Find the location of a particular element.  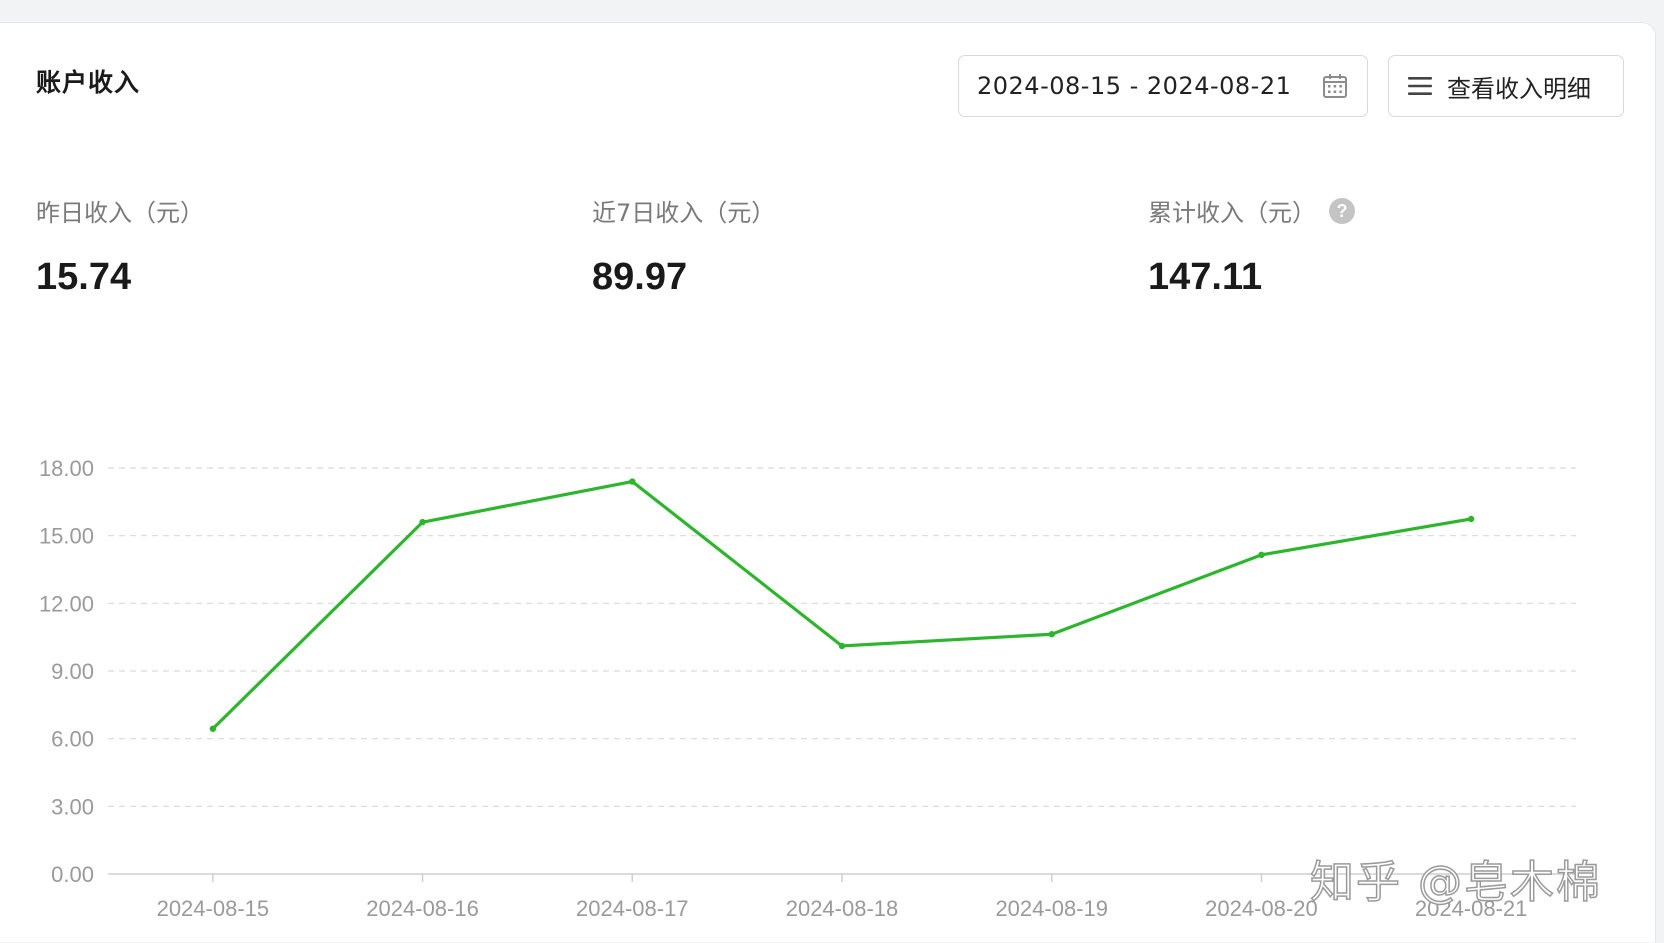

stat-last-7-days-label: 近7日收入（元） is located at coordinates (683, 210).